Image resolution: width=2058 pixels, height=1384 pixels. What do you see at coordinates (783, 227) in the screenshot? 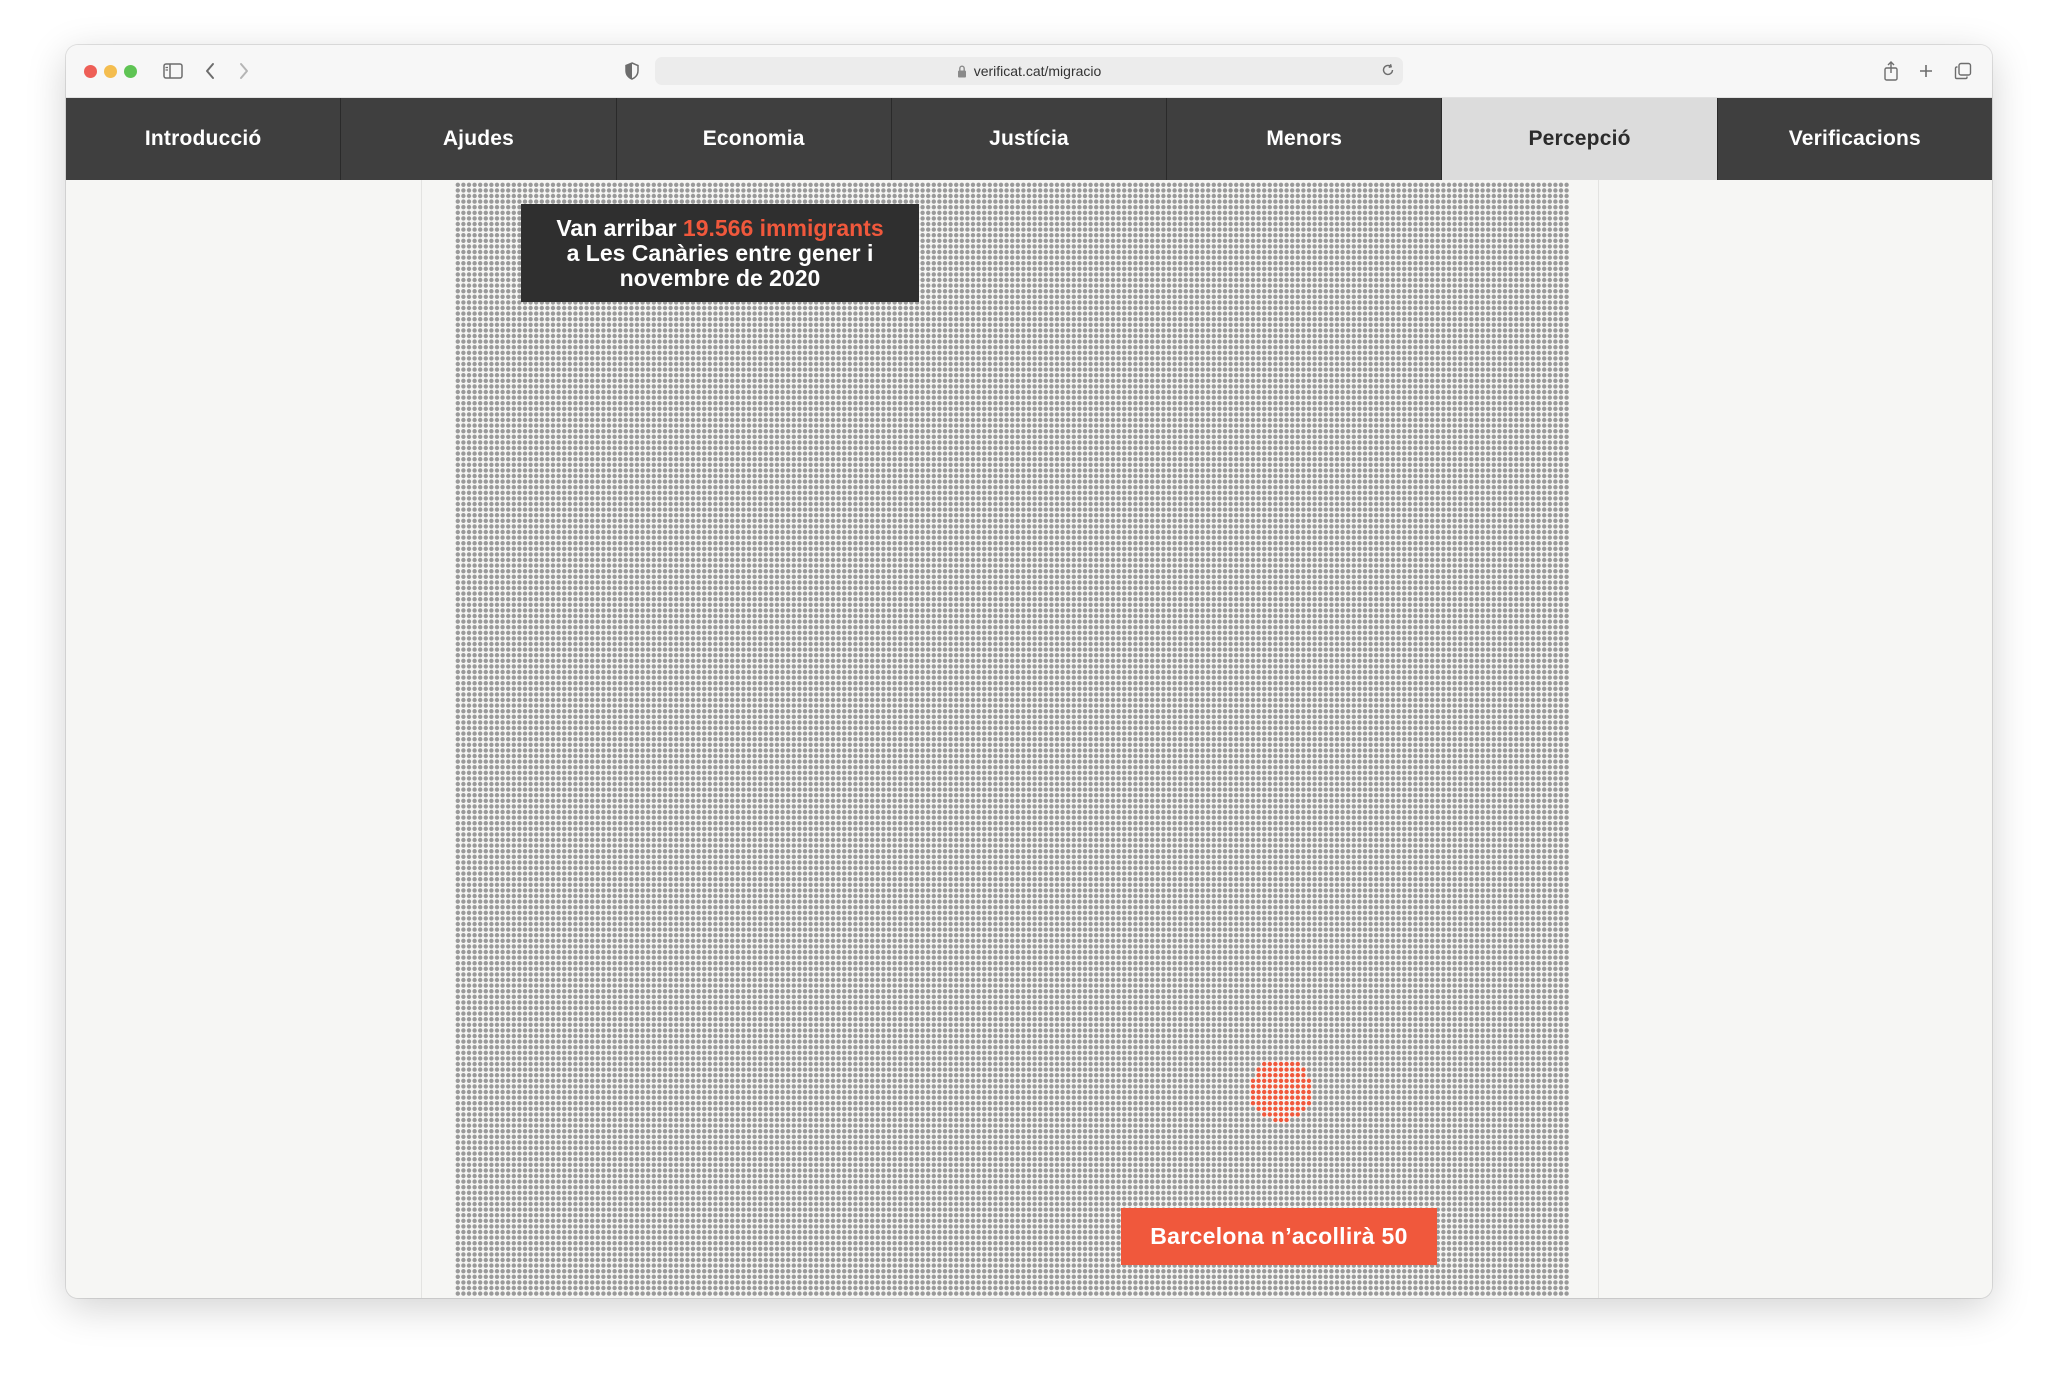
I see `callout-highlight: 19.566 immigrants` at bounding box center [783, 227].